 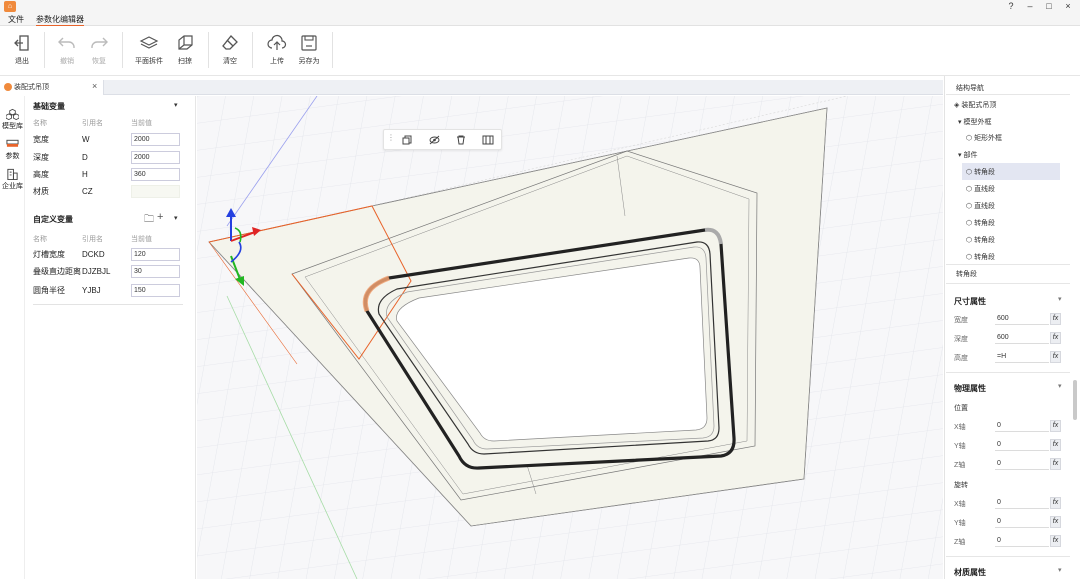 What do you see at coordinates (155, 271) in the screenshot?
I see `var-value-input: 30` at bounding box center [155, 271].